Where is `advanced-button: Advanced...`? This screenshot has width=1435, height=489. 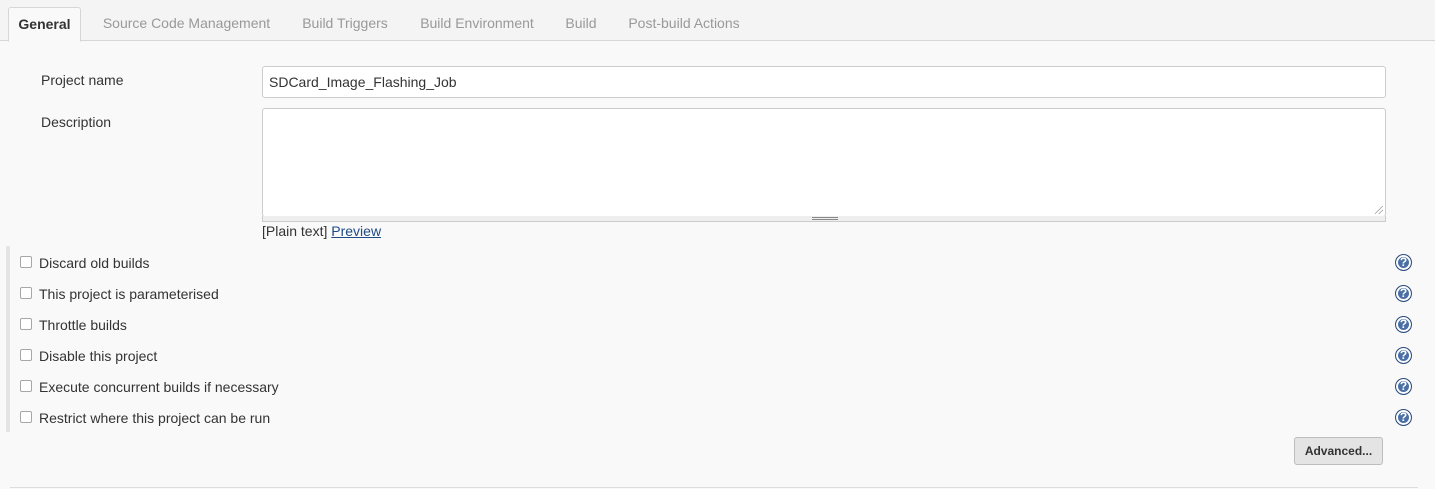 advanced-button: Advanced... is located at coordinates (1338, 451).